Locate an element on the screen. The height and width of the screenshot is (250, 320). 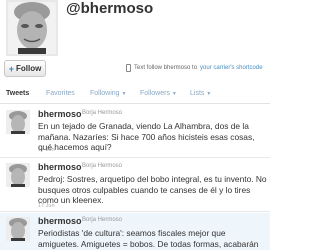
tab-tweets: Tweets is located at coordinates (17, 93).